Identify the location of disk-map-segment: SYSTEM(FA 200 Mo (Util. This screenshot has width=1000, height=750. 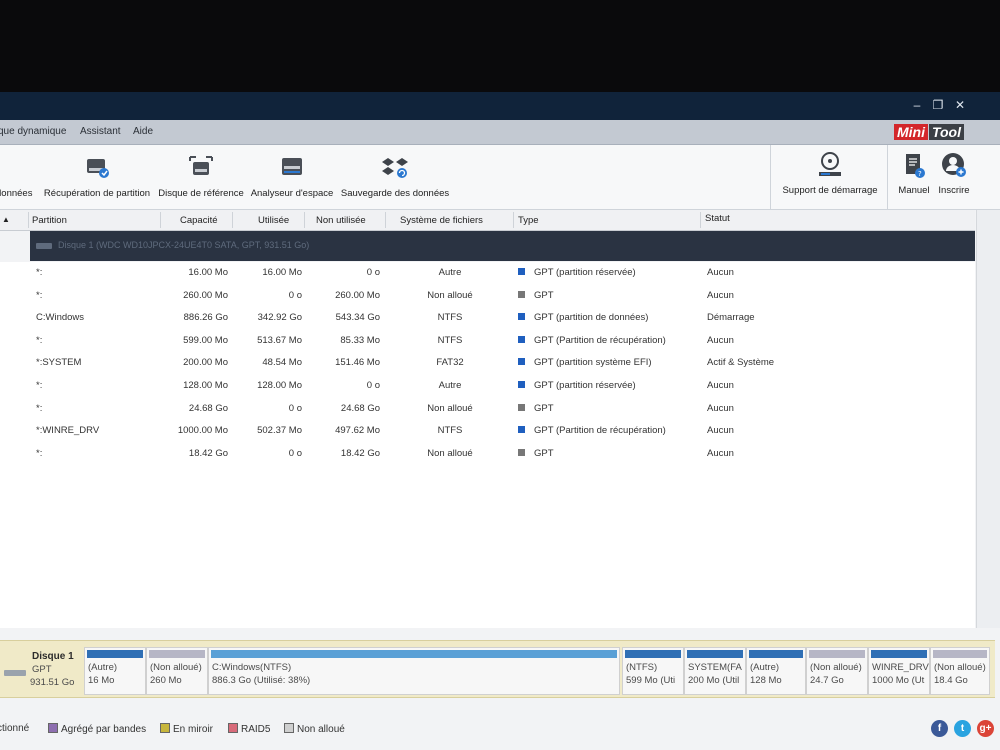
(715, 671).